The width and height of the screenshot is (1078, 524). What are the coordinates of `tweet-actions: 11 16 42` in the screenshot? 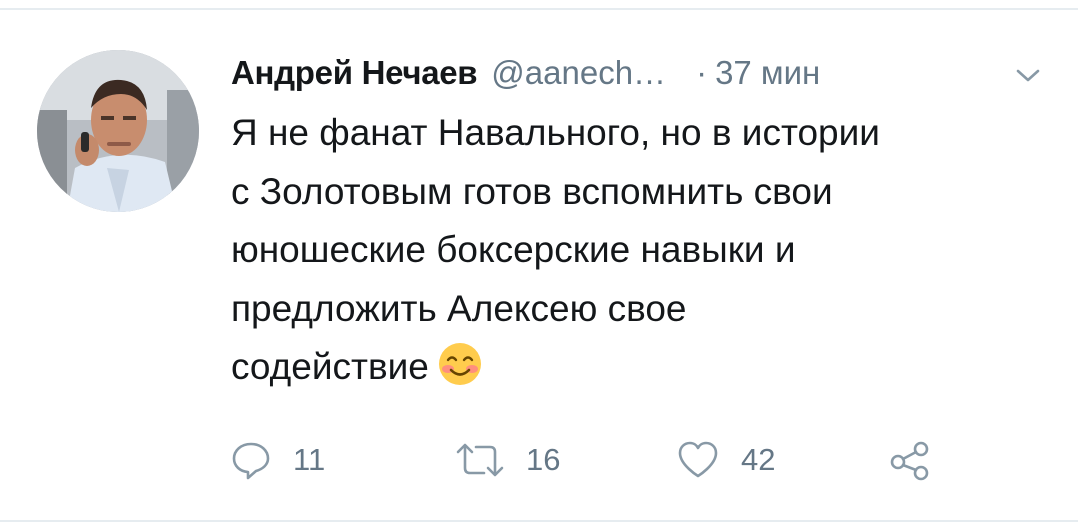 It's located at (589, 460).